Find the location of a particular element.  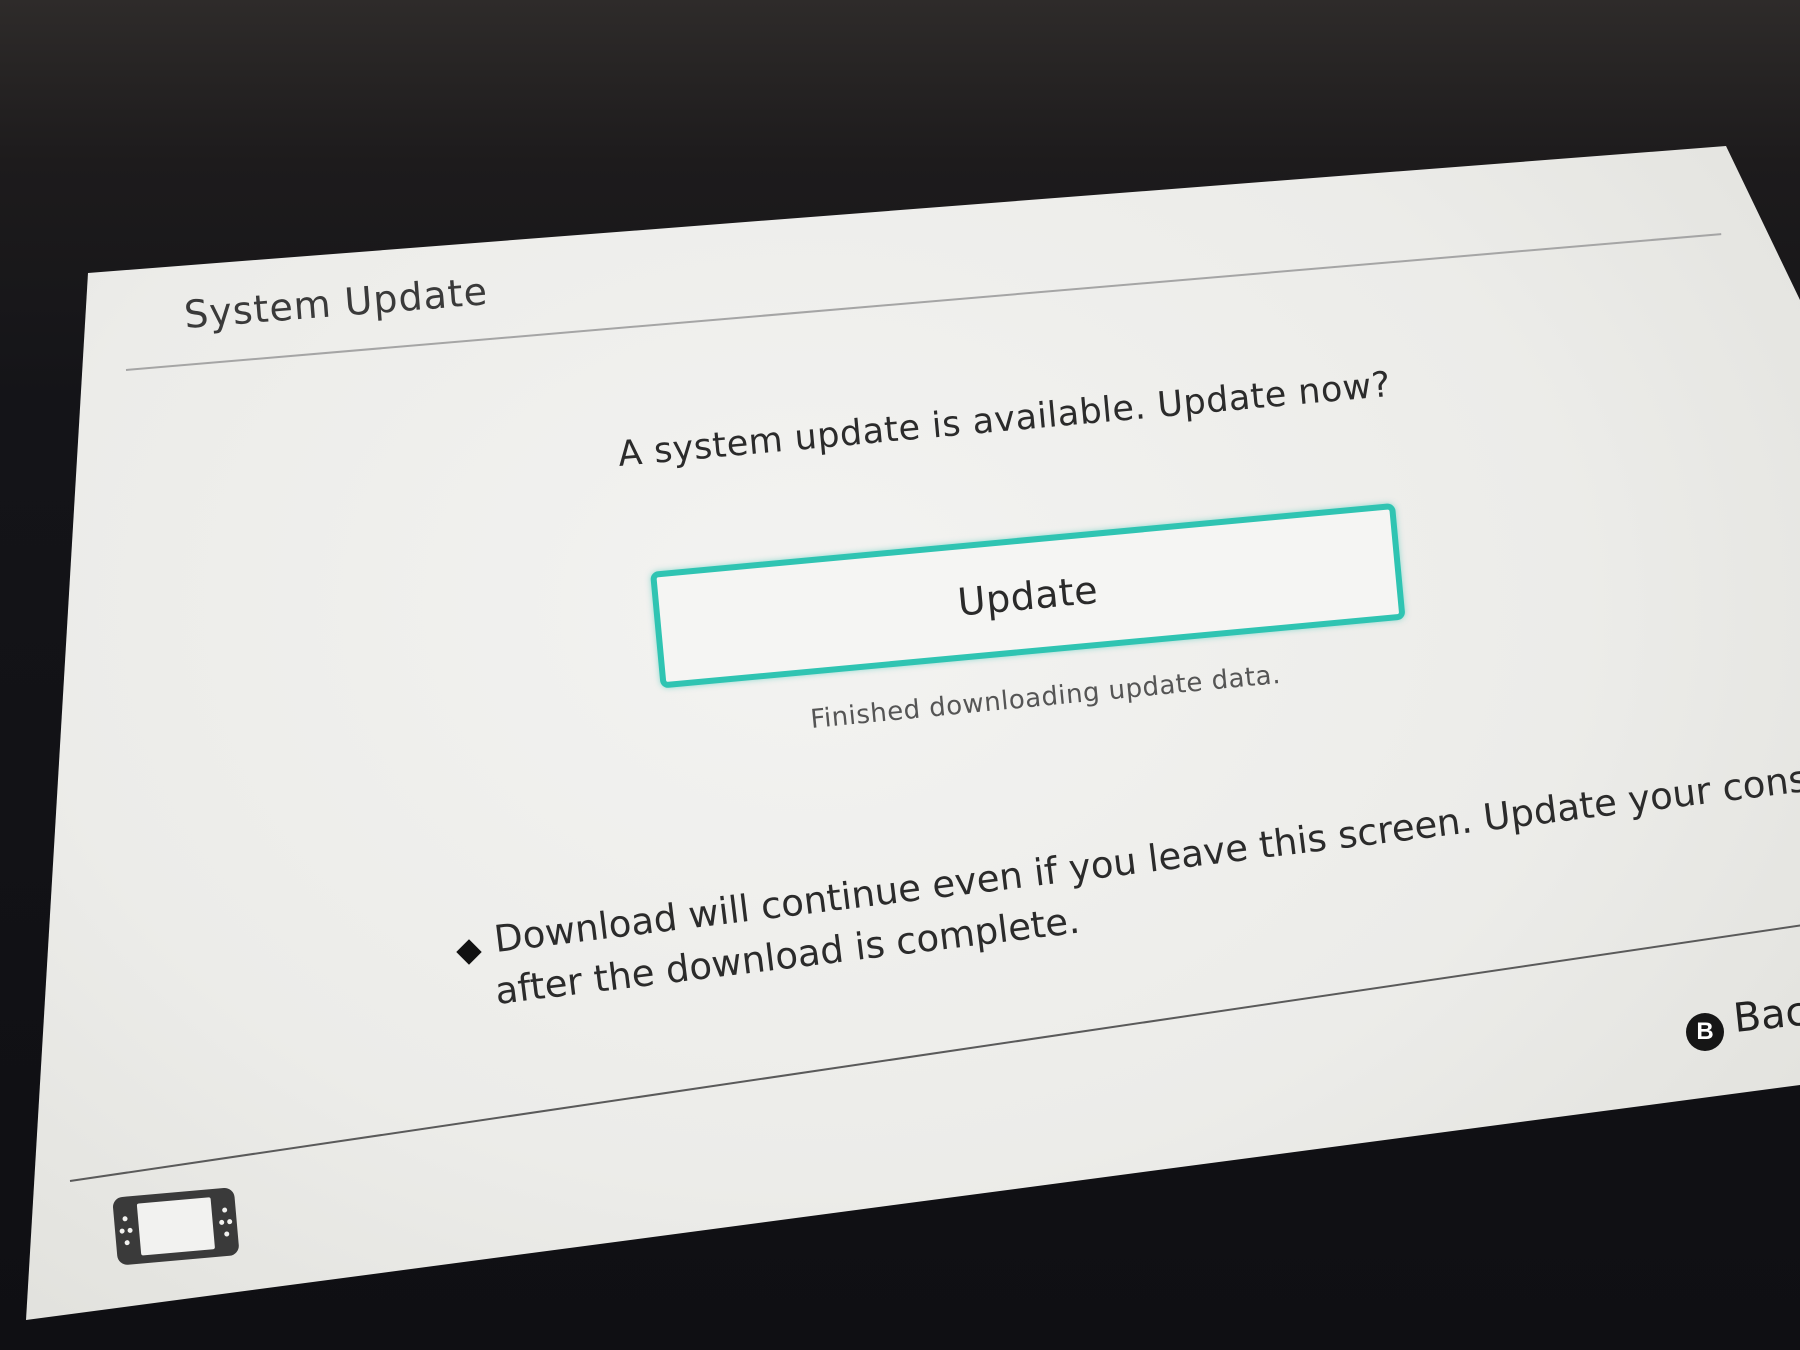

update-button: Update is located at coordinates (1028, 595).